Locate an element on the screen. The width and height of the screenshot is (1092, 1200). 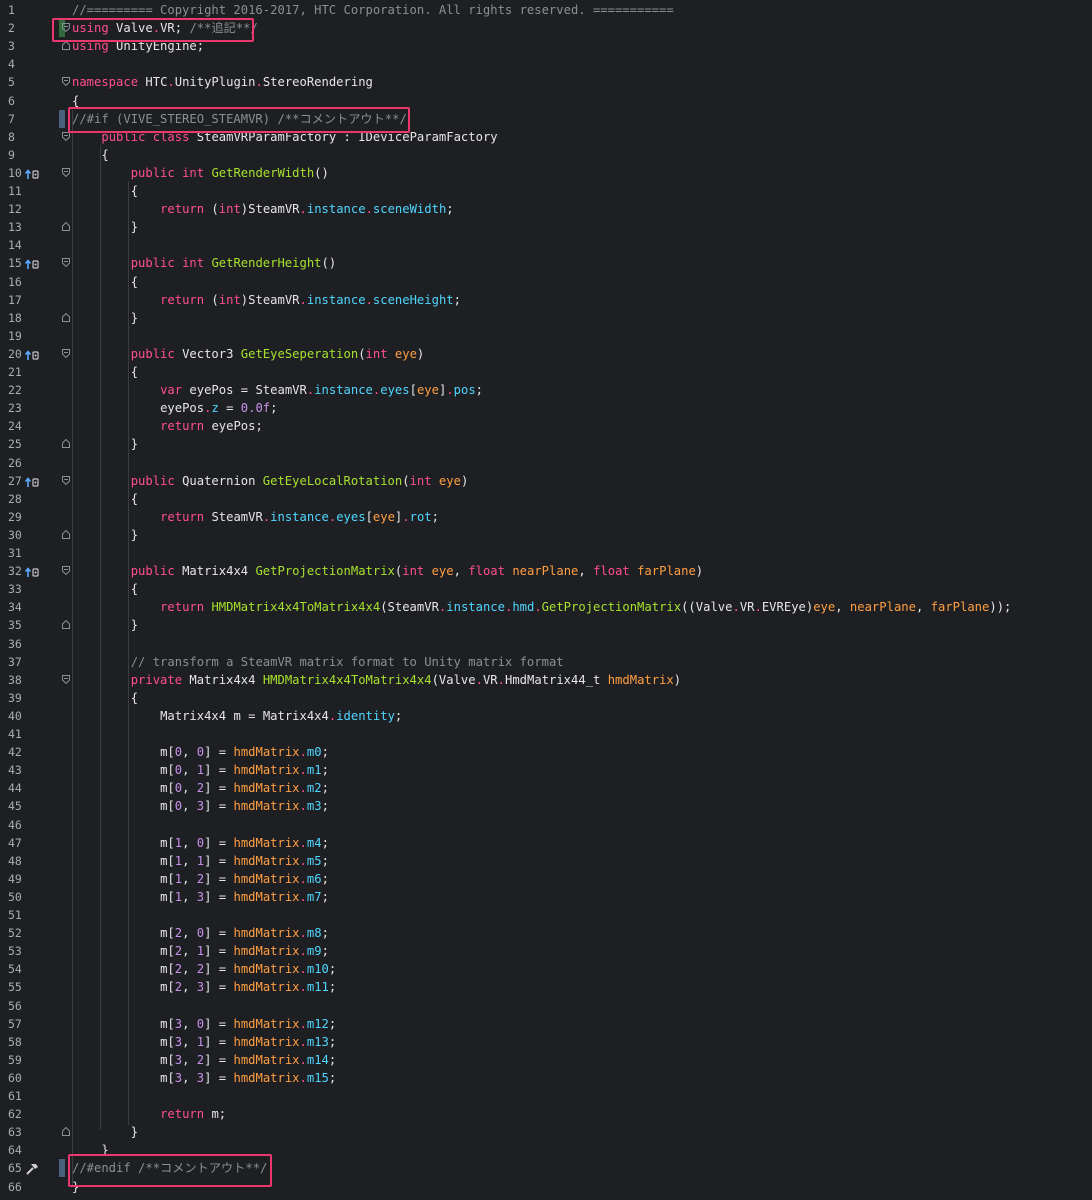
code-text: m[0, 2] = hmdMatrix.m2; is located at coordinates (200, 788).